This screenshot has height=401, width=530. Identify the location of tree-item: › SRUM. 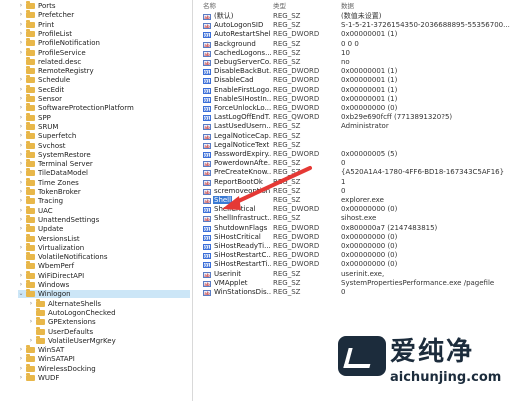
(104, 126).